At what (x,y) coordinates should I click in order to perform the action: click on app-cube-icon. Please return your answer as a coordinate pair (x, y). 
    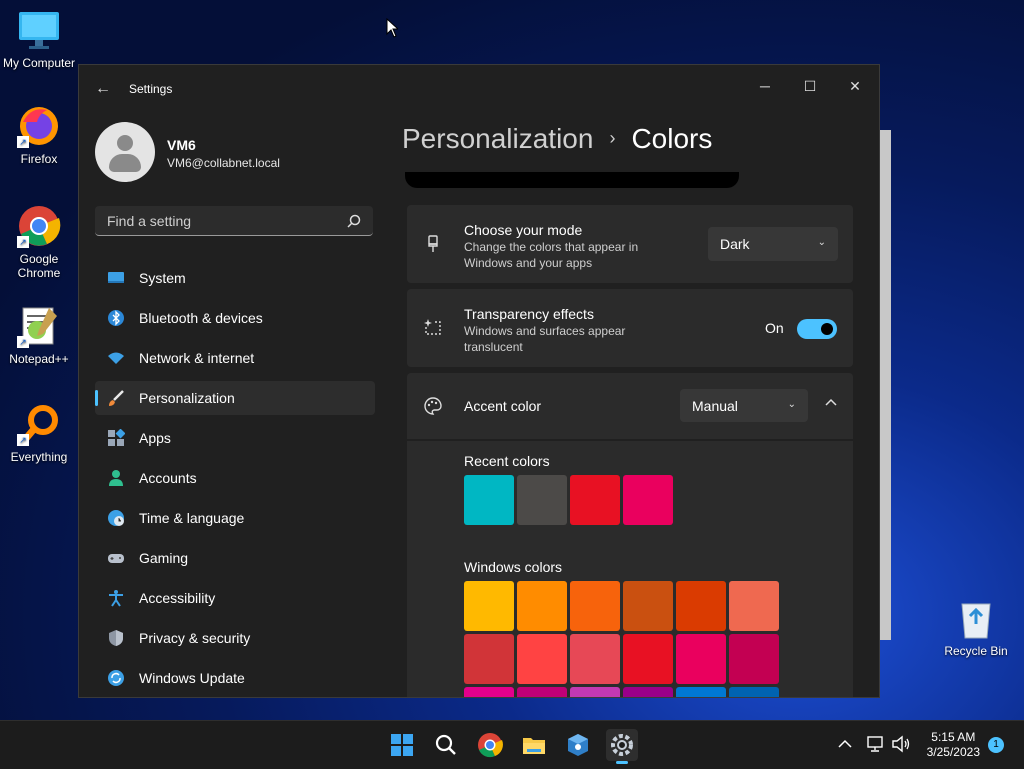
    Looking at the image, I should click on (578, 745).